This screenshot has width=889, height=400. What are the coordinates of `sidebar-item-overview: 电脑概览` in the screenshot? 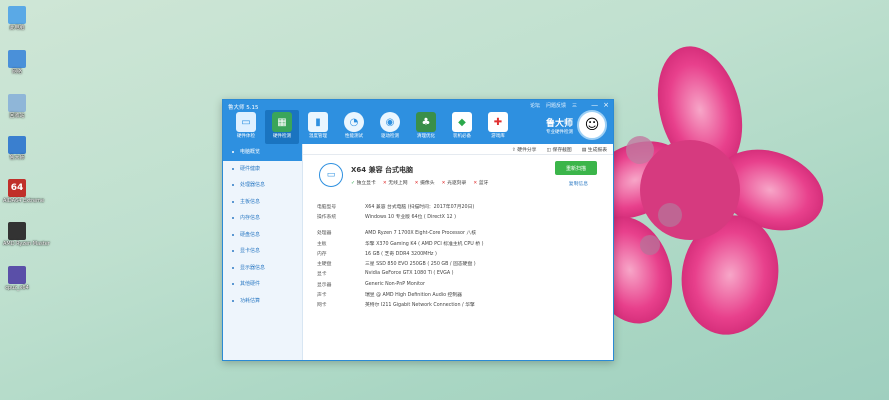 It's located at (262, 152).